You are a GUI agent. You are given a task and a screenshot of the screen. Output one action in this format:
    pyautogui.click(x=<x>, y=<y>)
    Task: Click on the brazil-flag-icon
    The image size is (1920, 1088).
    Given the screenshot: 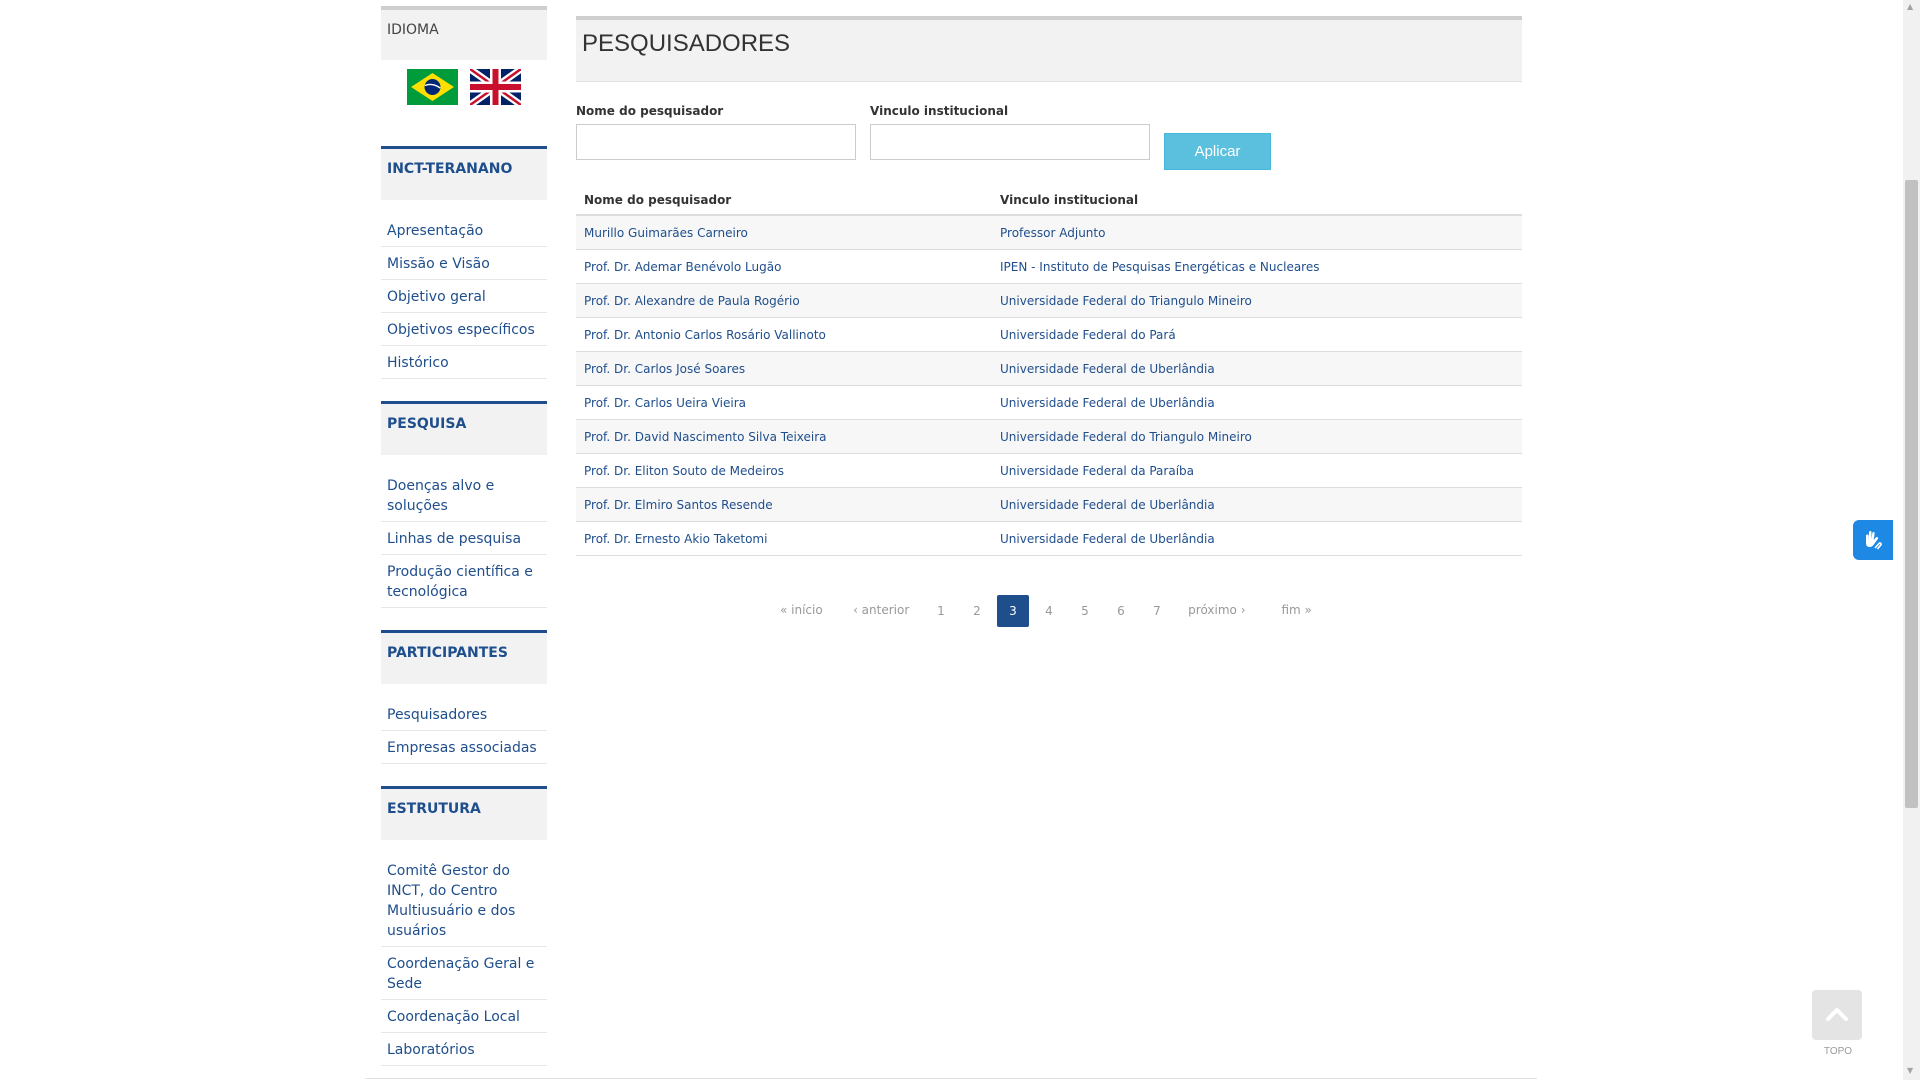 What is the action you would take?
    pyautogui.click(x=432, y=87)
    